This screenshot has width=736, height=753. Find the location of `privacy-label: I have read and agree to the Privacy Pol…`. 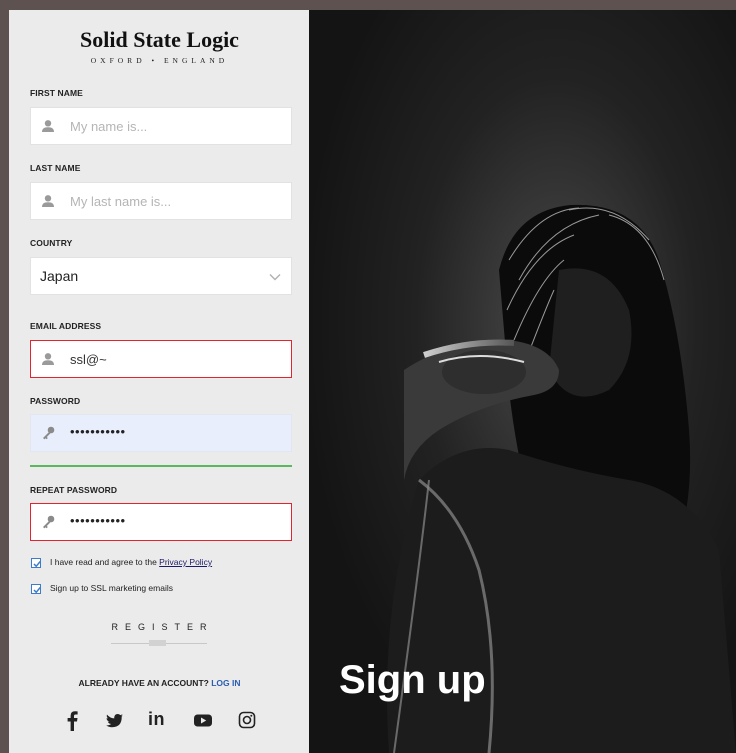

privacy-label: I have read and agree to the Privacy Pol… is located at coordinates (131, 562).